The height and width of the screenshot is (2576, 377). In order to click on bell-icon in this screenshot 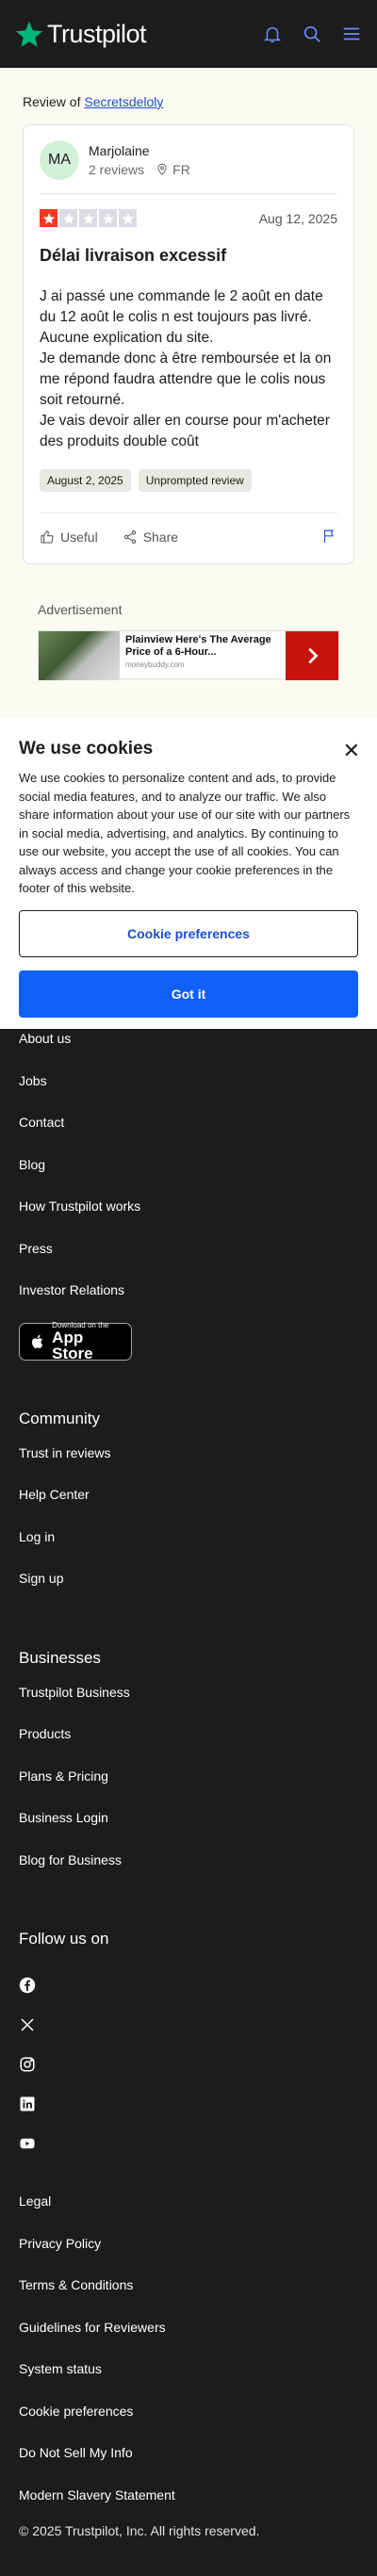, I will do `click(272, 34)`.